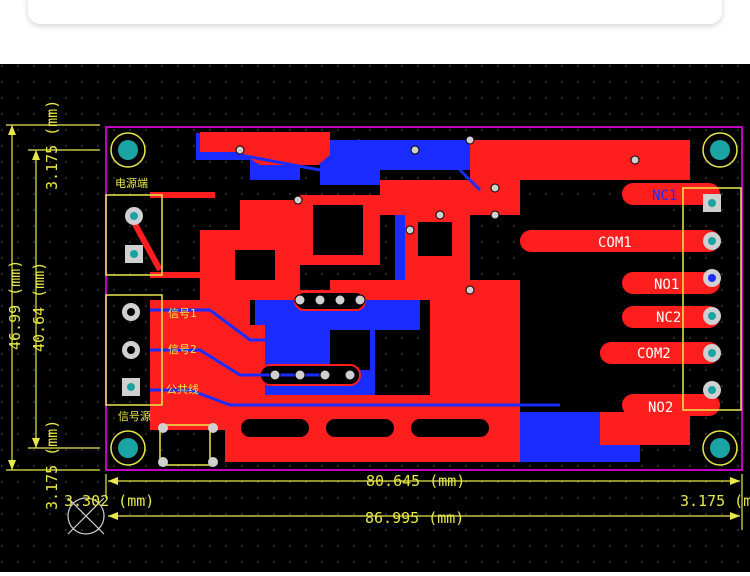 The image size is (750, 576). Describe the element at coordinates (615, 243) in the screenshot. I see `label-com1: COM1` at that location.